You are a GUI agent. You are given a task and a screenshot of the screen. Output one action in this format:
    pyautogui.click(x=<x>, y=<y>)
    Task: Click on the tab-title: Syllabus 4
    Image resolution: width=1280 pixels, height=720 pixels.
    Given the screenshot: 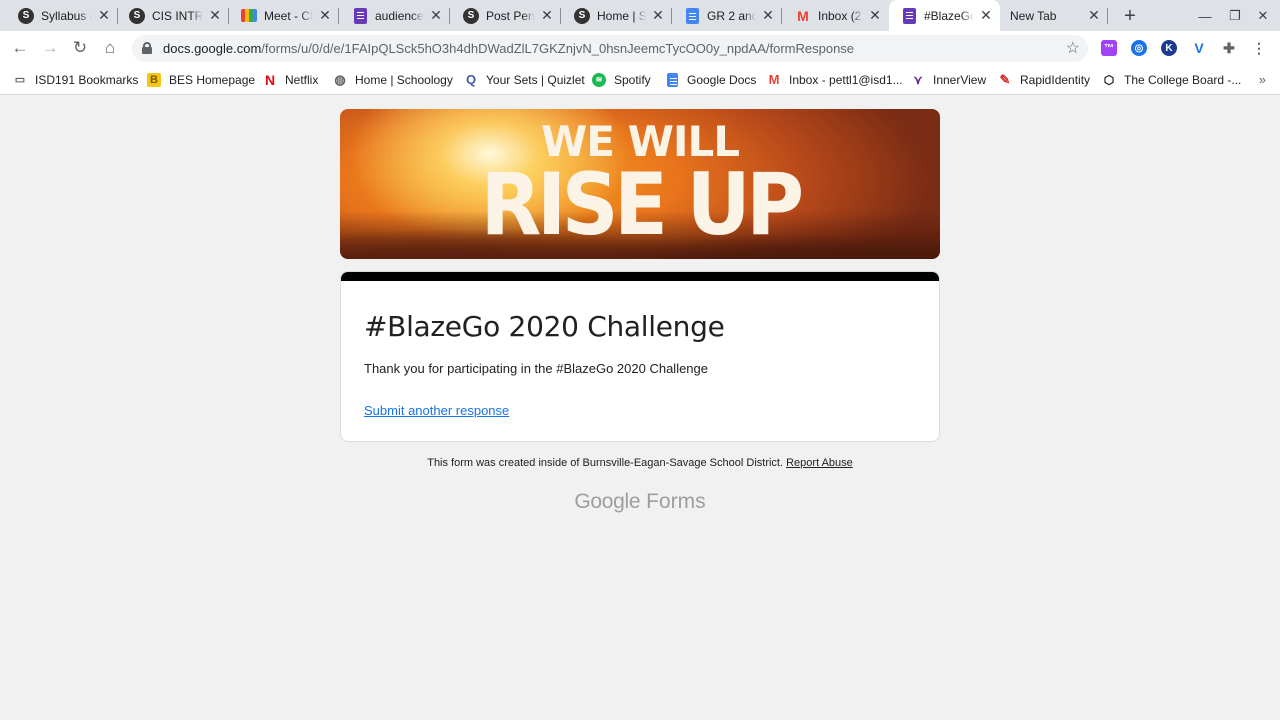 What is the action you would take?
    pyautogui.click(x=66, y=15)
    